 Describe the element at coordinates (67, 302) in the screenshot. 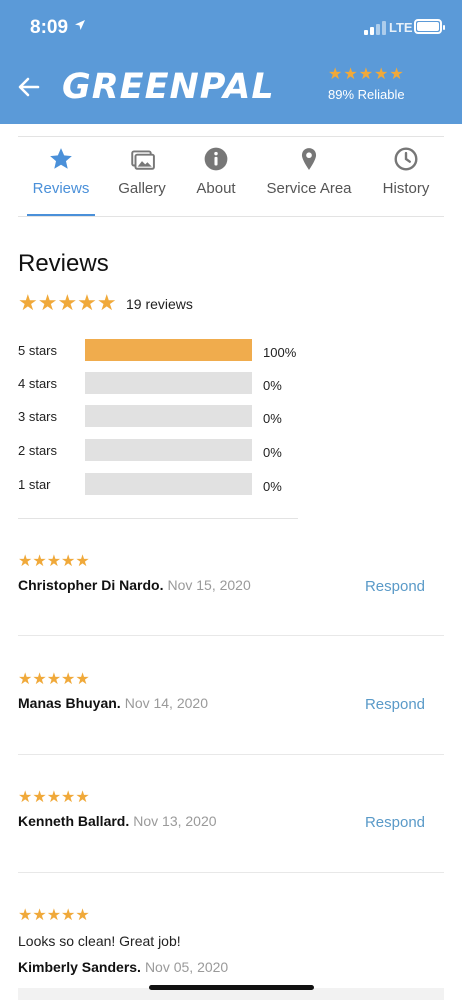

I see `summary-rating-stars: ★★★★★` at that location.